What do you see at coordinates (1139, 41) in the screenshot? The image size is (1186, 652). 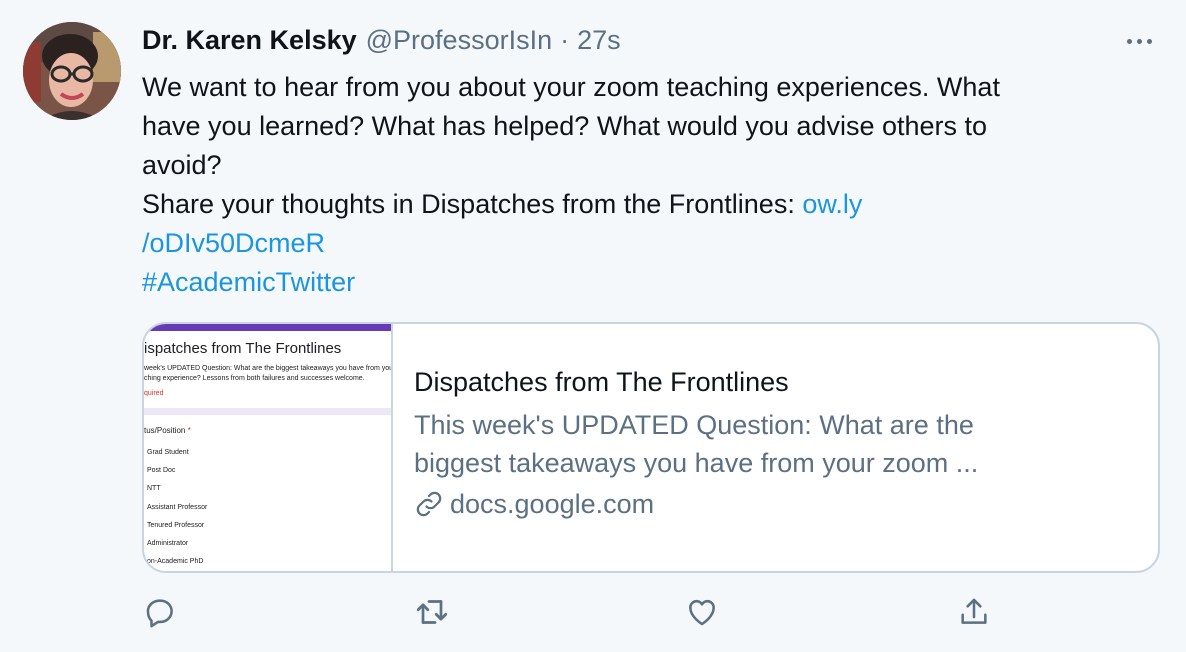 I see `more-icon` at bounding box center [1139, 41].